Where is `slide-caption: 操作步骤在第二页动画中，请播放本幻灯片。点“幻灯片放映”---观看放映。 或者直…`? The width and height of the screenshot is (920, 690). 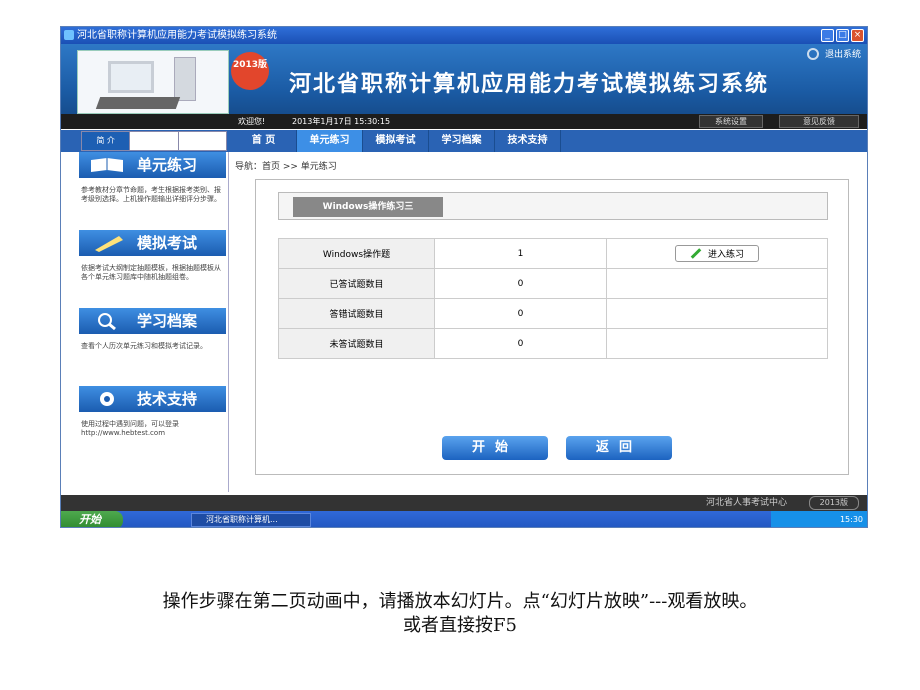
slide-caption: 操作步骤在第二页动画中，请播放本幻灯片。点“幻灯片放映”---观看放映。 或者直… is located at coordinates (460, 614).